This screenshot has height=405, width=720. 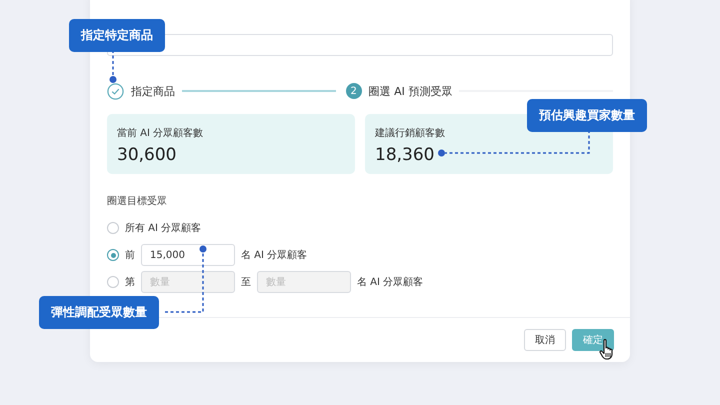 I want to click on option-label: 第, so click(x=130, y=282).